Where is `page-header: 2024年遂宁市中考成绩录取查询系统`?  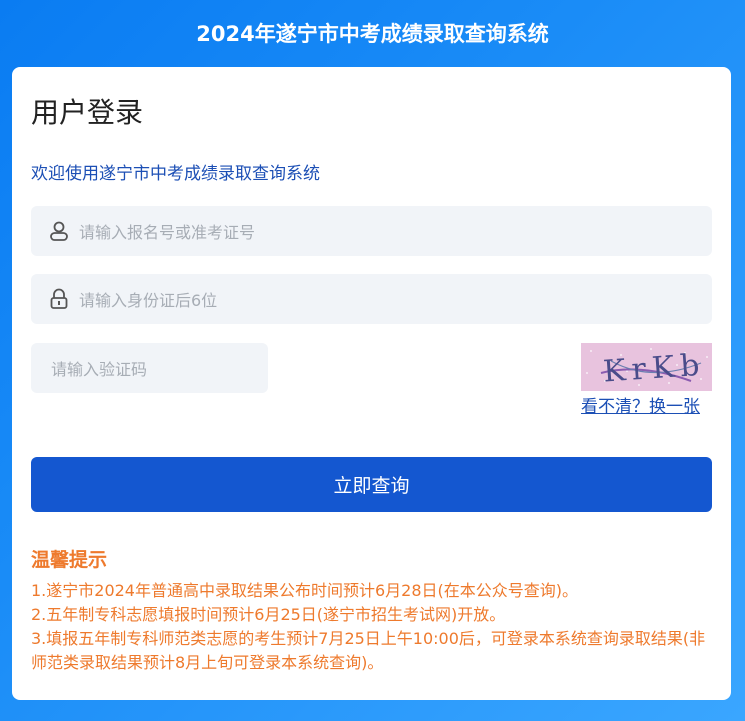 page-header: 2024年遂宁市中考成绩录取查询系统 is located at coordinates (372, 33).